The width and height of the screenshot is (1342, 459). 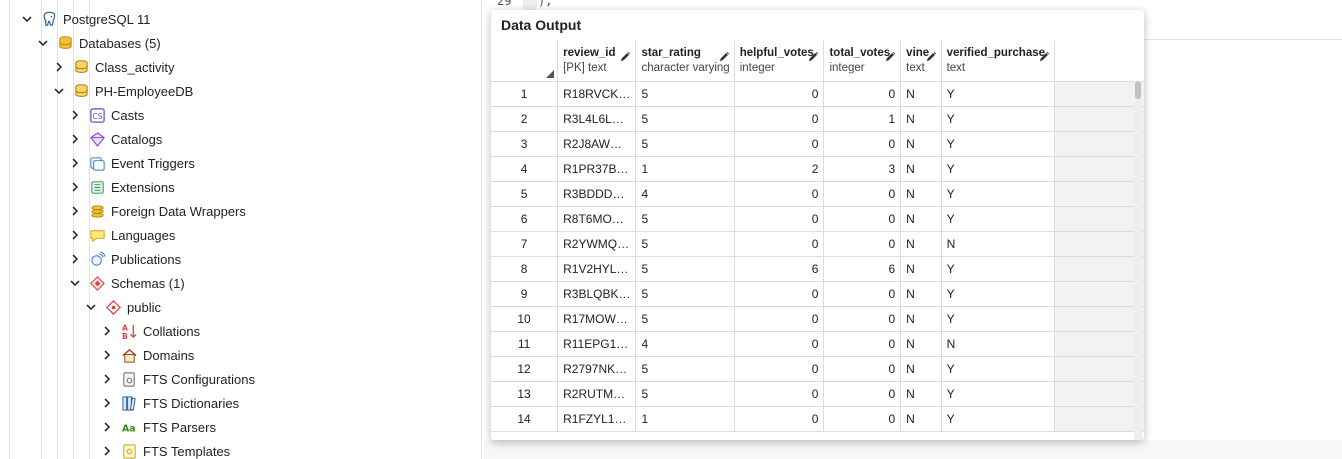 What do you see at coordinates (525, 119) in the screenshot?
I see `row-number: 2` at bounding box center [525, 119].